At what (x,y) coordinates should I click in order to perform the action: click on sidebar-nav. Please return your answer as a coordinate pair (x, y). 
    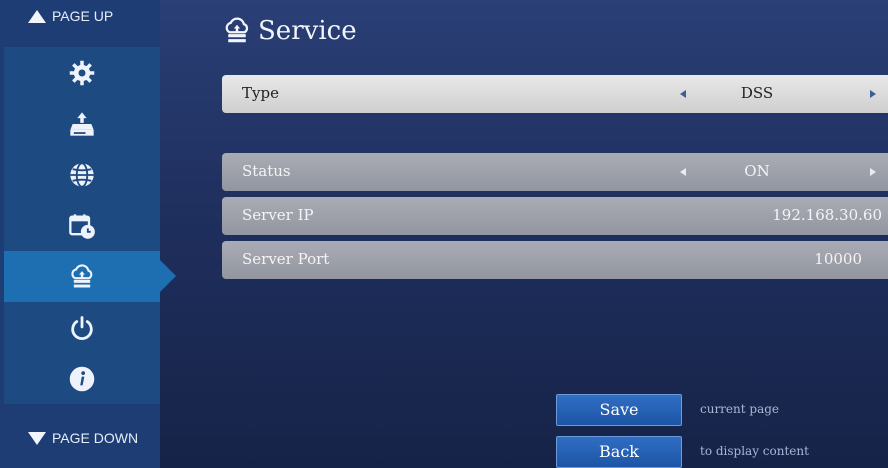
    Looking at the image, I should click on (90, 227).